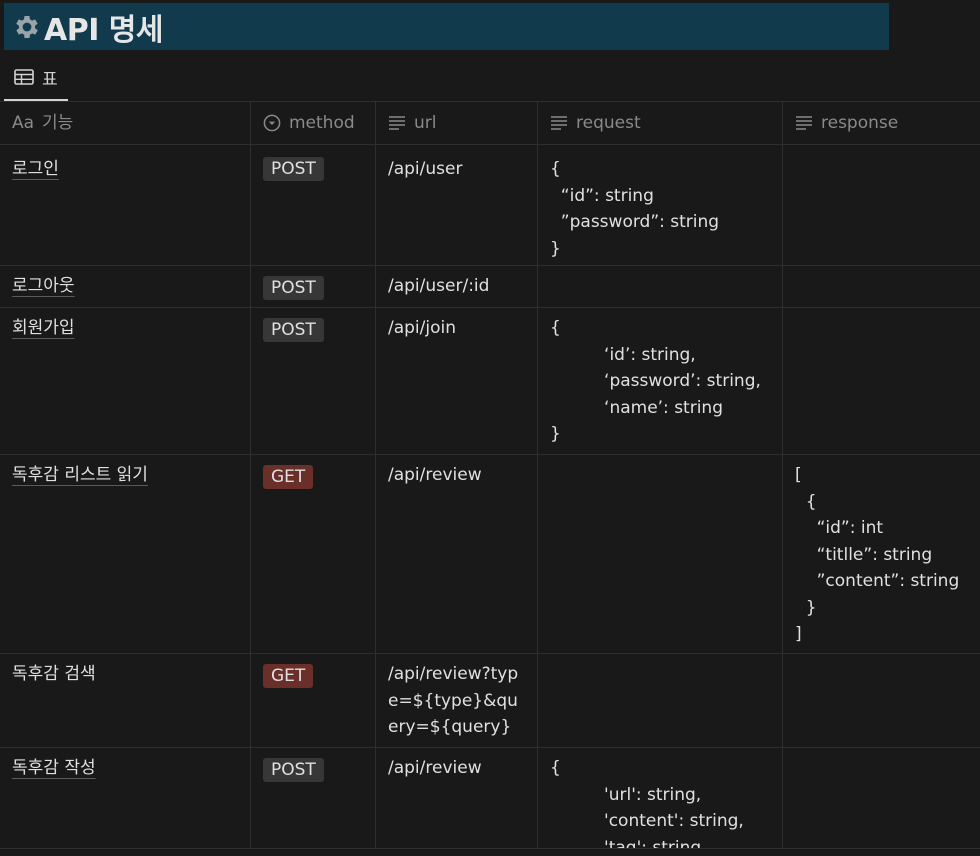 This screenshot has height=856, width=980. Describe the element at coordinates (272, 123) in the screenshot. I see `select-icon` at that location.